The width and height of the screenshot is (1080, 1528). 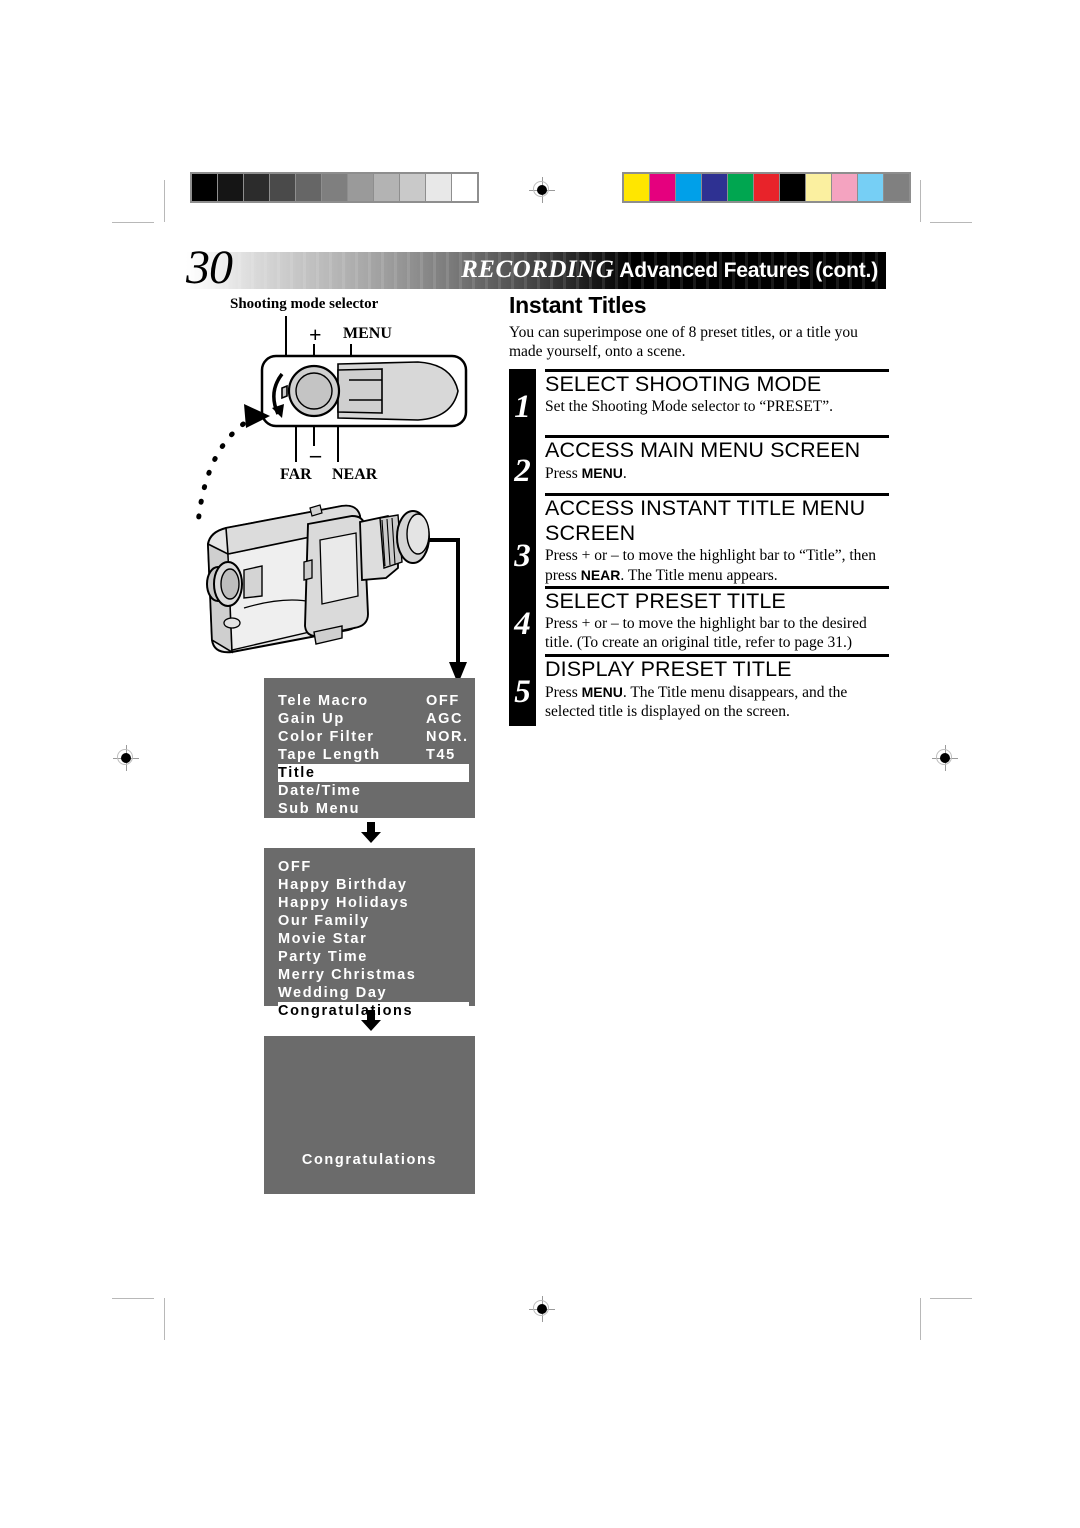 I want to click on osd-row: Movie Star, so click(x=373, y=939).